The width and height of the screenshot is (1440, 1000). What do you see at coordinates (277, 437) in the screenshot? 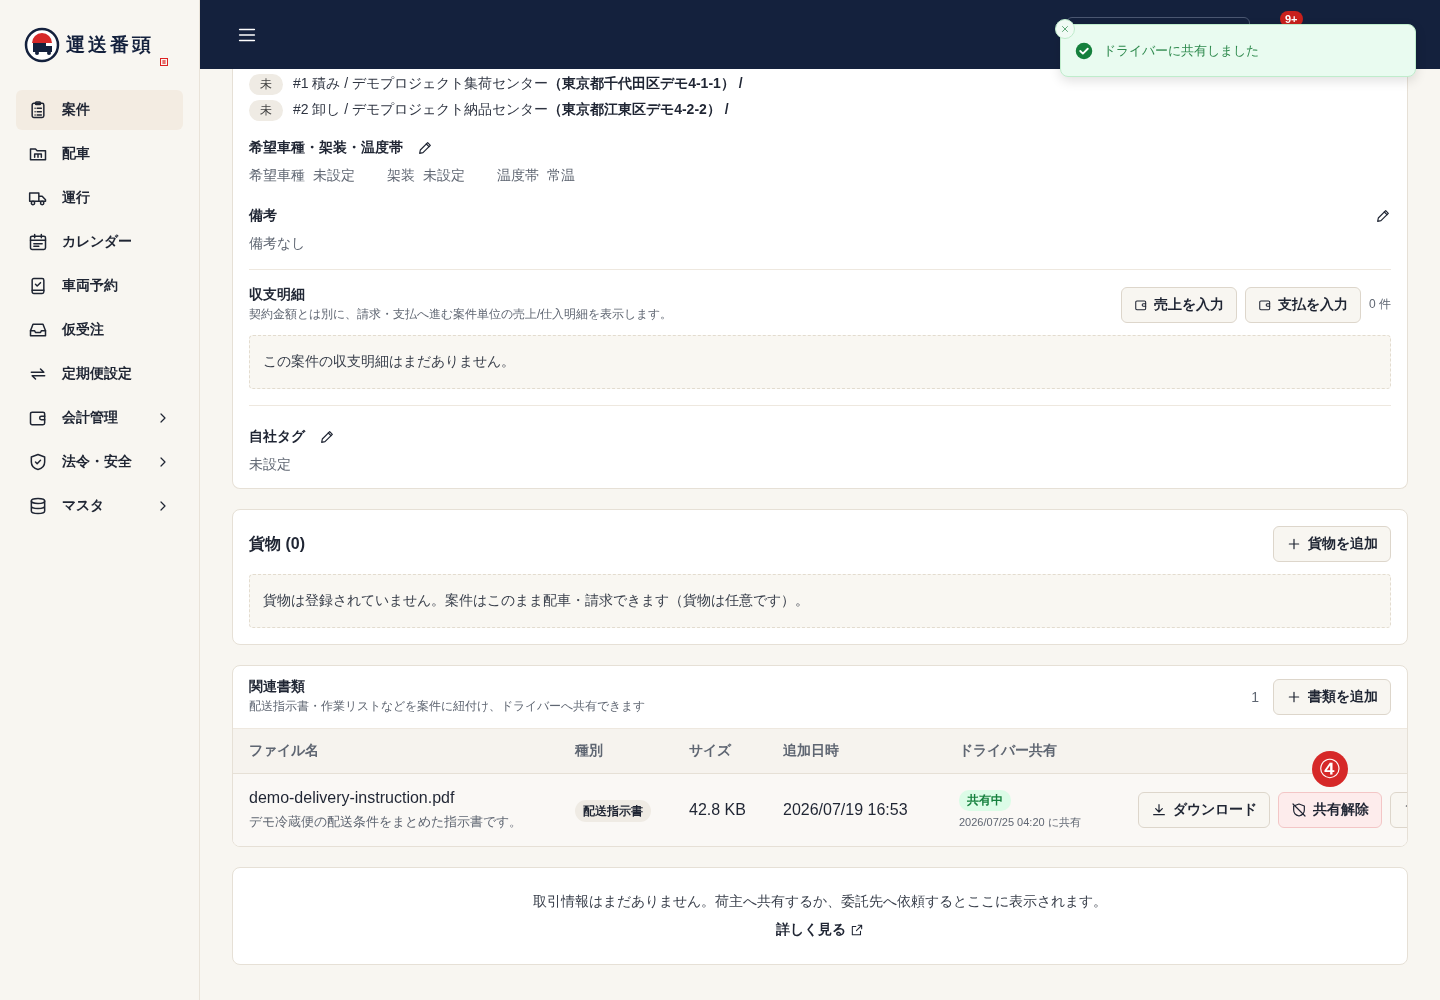
I see `section-title: 自社タグ` at bounding box center [277, 437].